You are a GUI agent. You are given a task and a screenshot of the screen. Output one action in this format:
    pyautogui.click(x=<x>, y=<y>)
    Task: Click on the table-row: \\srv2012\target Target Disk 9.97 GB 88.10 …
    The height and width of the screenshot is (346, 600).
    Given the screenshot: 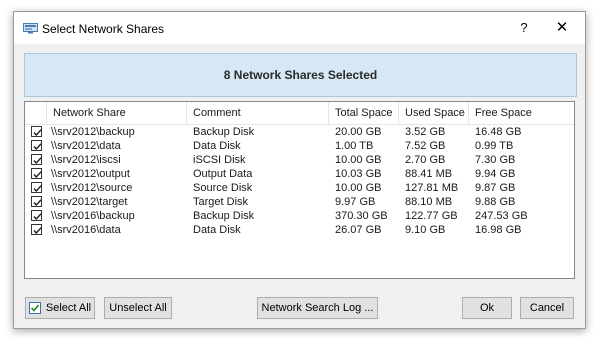 What is the action you would take?
    pyautogui.click(x=299, y=202)
    